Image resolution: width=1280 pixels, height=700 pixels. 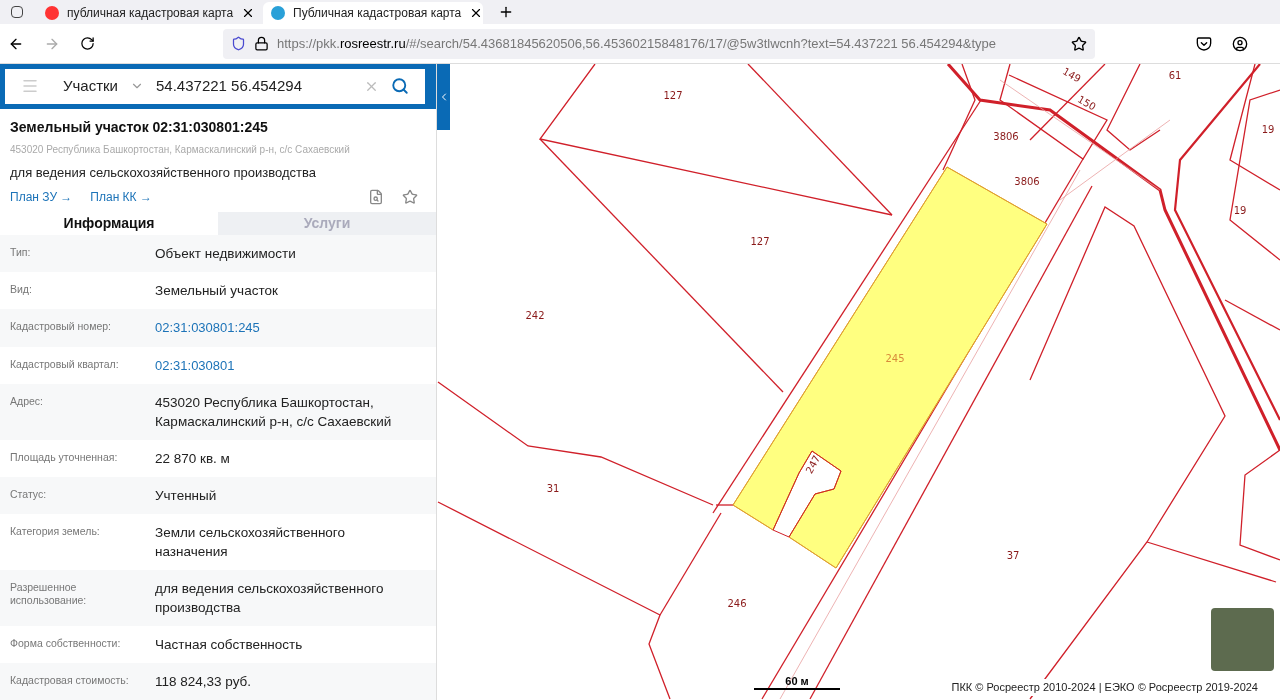 What do you see at coordinates (1071, 75) in the screenshot?
I see `parcel-number: 149` at bounding box center [1071, 75].